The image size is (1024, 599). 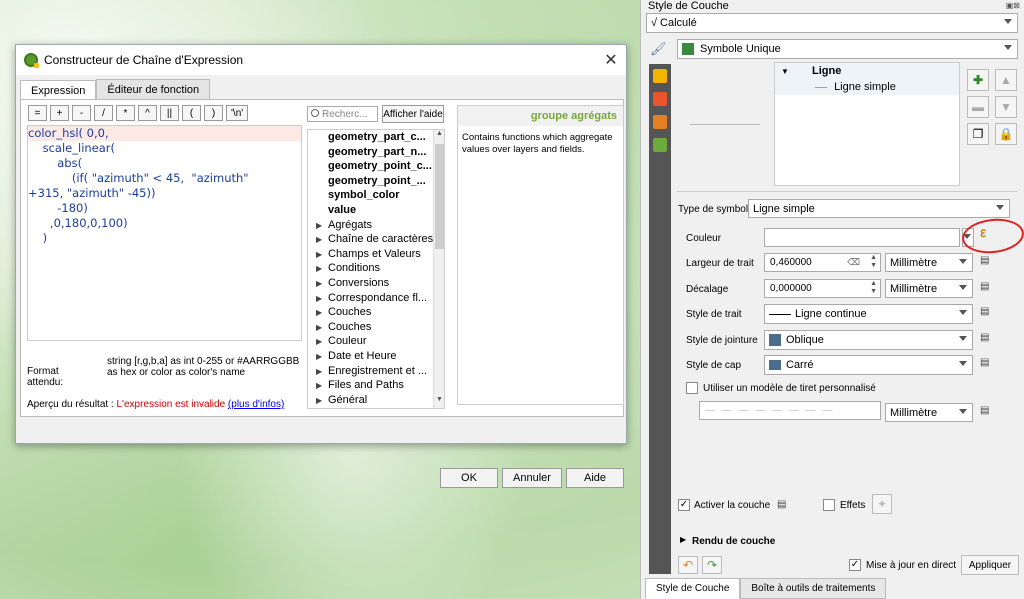 I want to click on op-divide-button: /, so click(x=103, y=113).